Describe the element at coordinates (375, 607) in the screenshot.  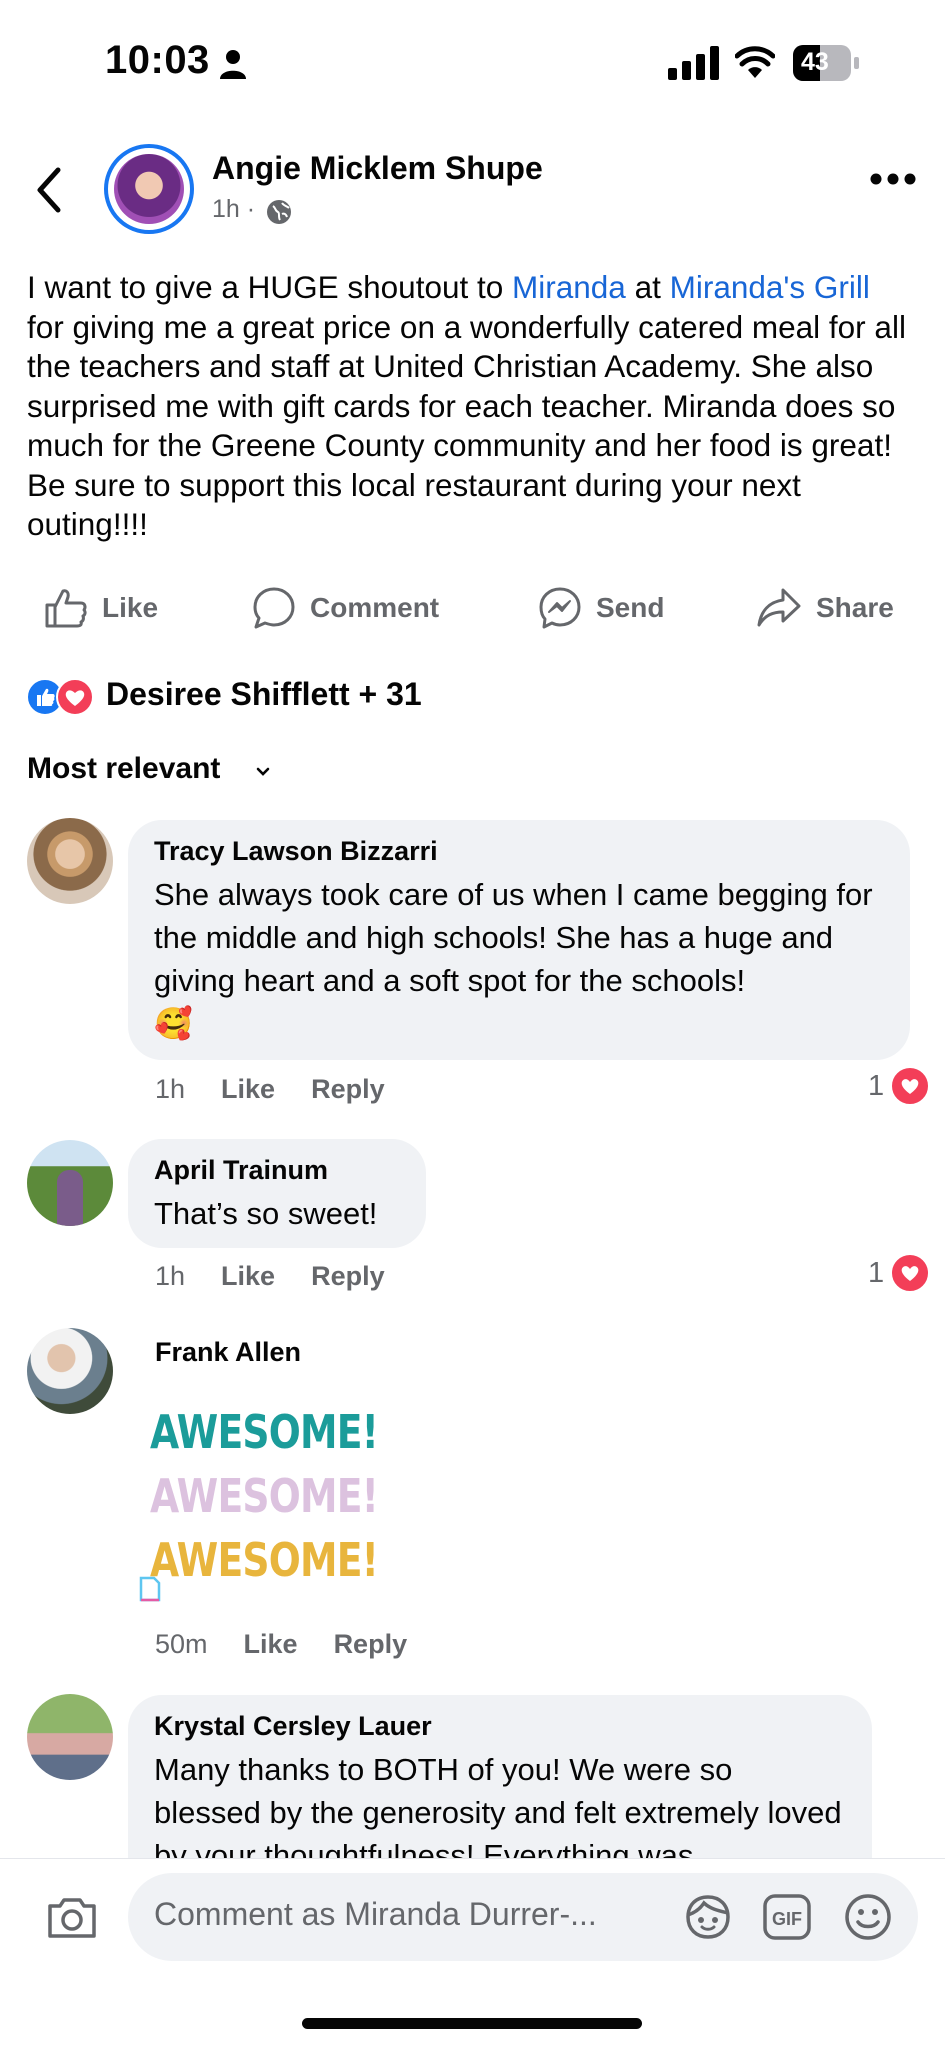
I see `comment-label: Comment` at that location.